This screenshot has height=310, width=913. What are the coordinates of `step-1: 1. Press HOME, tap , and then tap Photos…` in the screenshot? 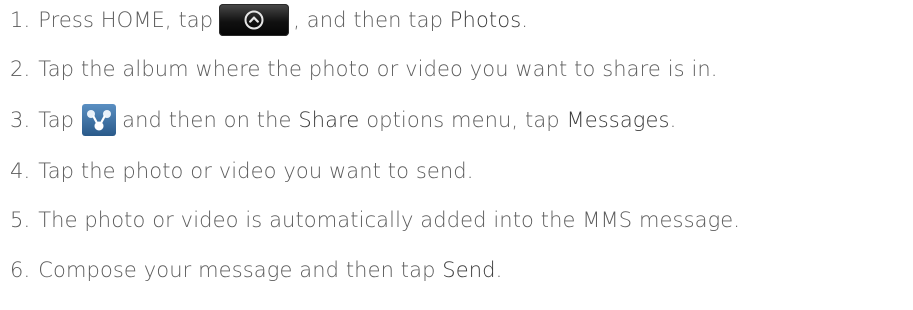 It's located at (269, 20).